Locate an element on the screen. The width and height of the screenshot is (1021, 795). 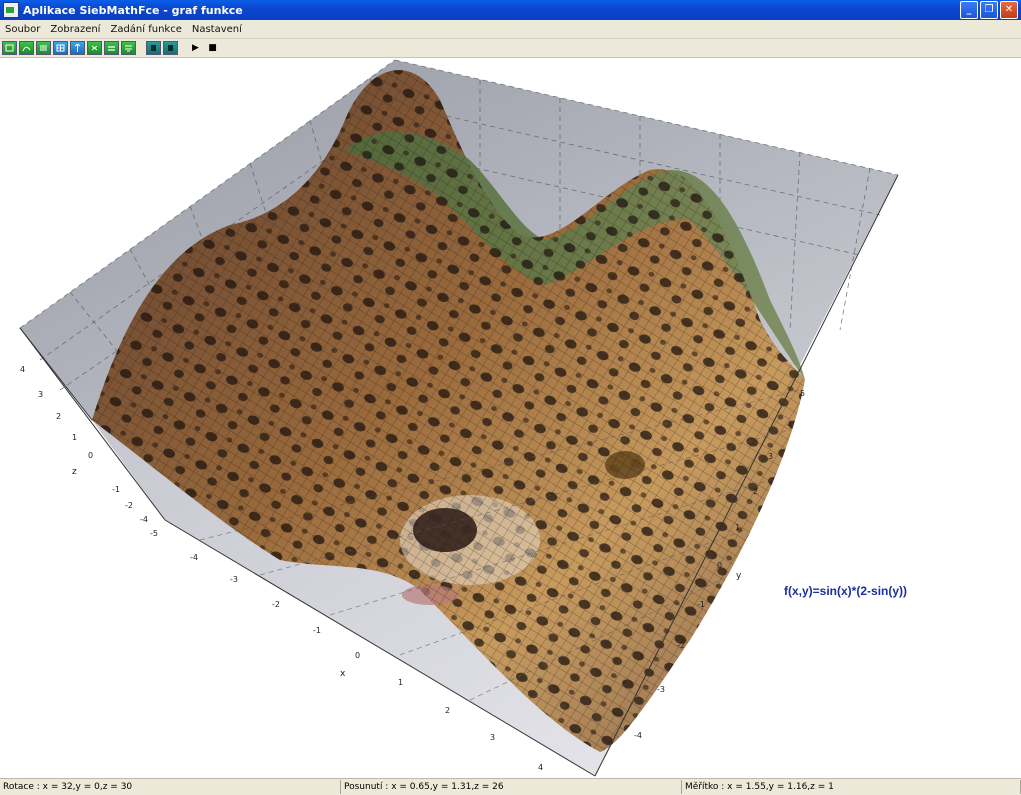
view-front-button is located at coordinates (153, 48).